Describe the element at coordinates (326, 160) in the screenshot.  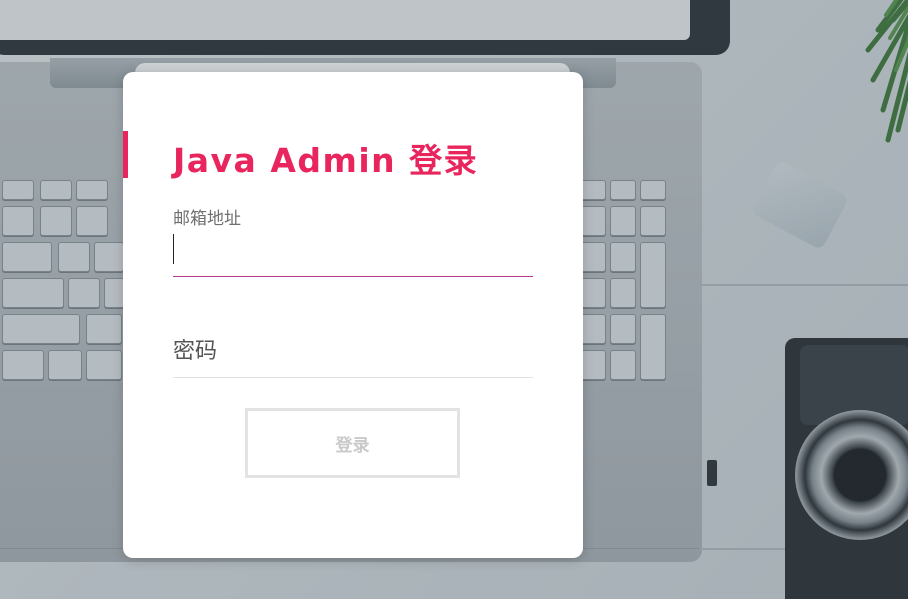
I see `login-title: Java Admin 登录` at that location.